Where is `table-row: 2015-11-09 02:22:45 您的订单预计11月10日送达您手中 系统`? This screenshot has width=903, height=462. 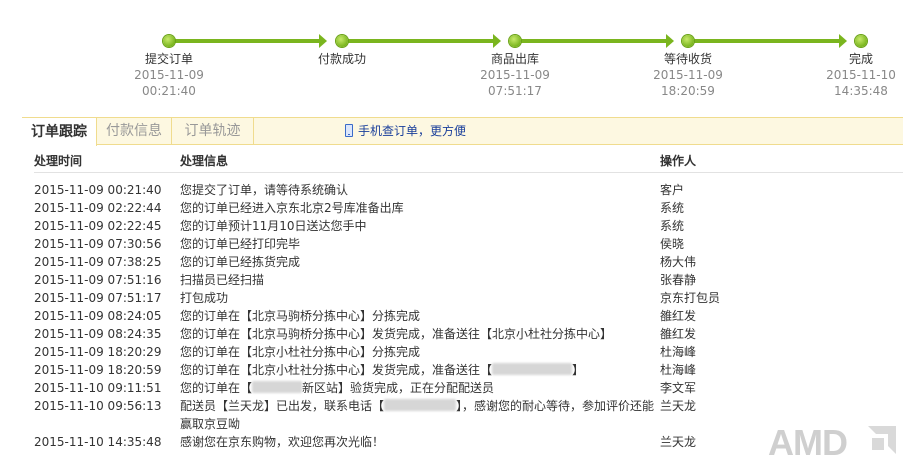 table-row: 2015-11-09 02:22:45 您的订单预计11月10日送达您手中 系统 is located at coordinates (468, 226).